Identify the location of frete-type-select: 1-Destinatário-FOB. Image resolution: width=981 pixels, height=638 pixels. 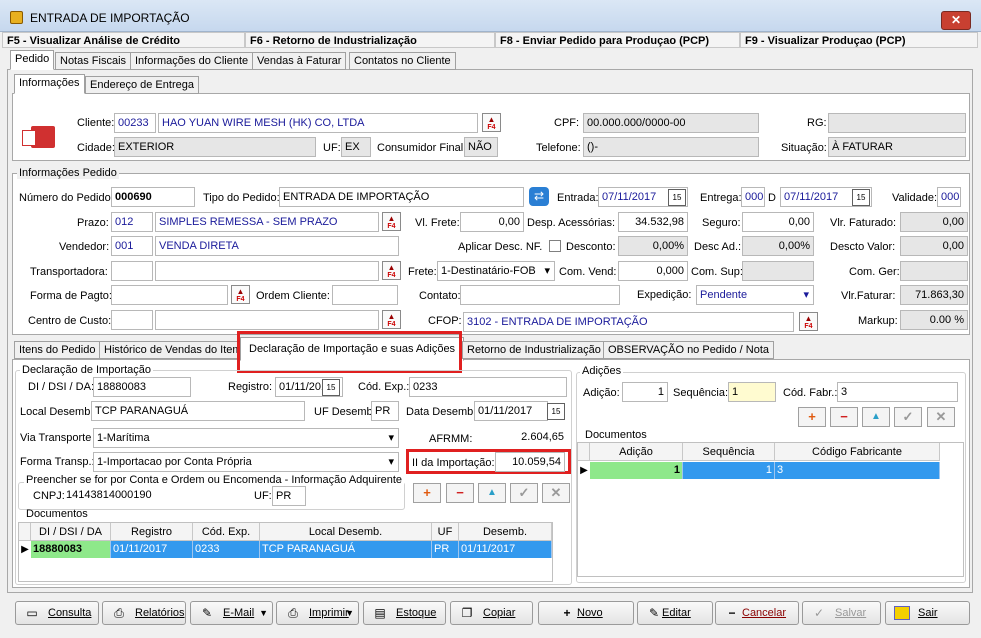
(496, 271).